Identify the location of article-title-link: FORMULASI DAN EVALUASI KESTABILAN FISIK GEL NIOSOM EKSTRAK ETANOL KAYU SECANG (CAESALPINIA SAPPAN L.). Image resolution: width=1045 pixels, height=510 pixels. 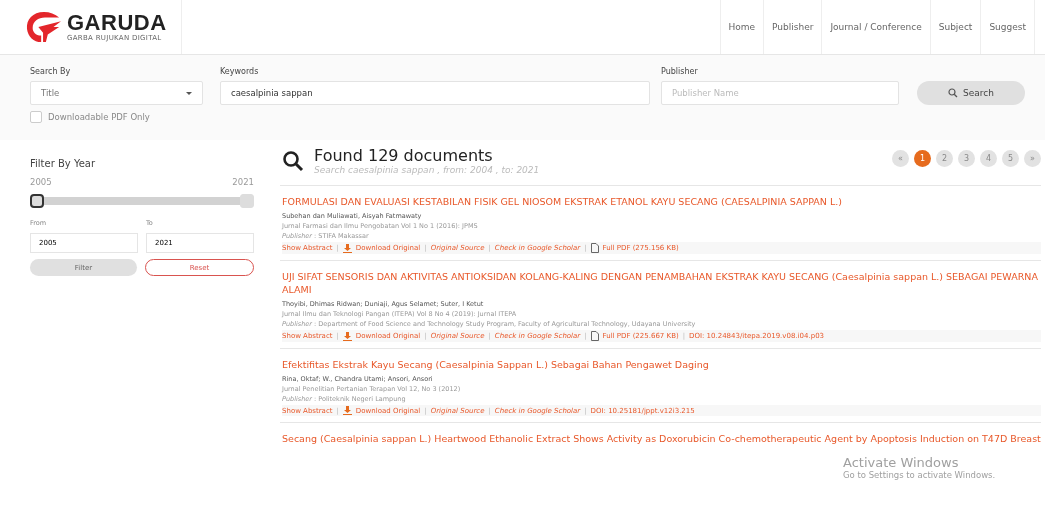
(661, 201).